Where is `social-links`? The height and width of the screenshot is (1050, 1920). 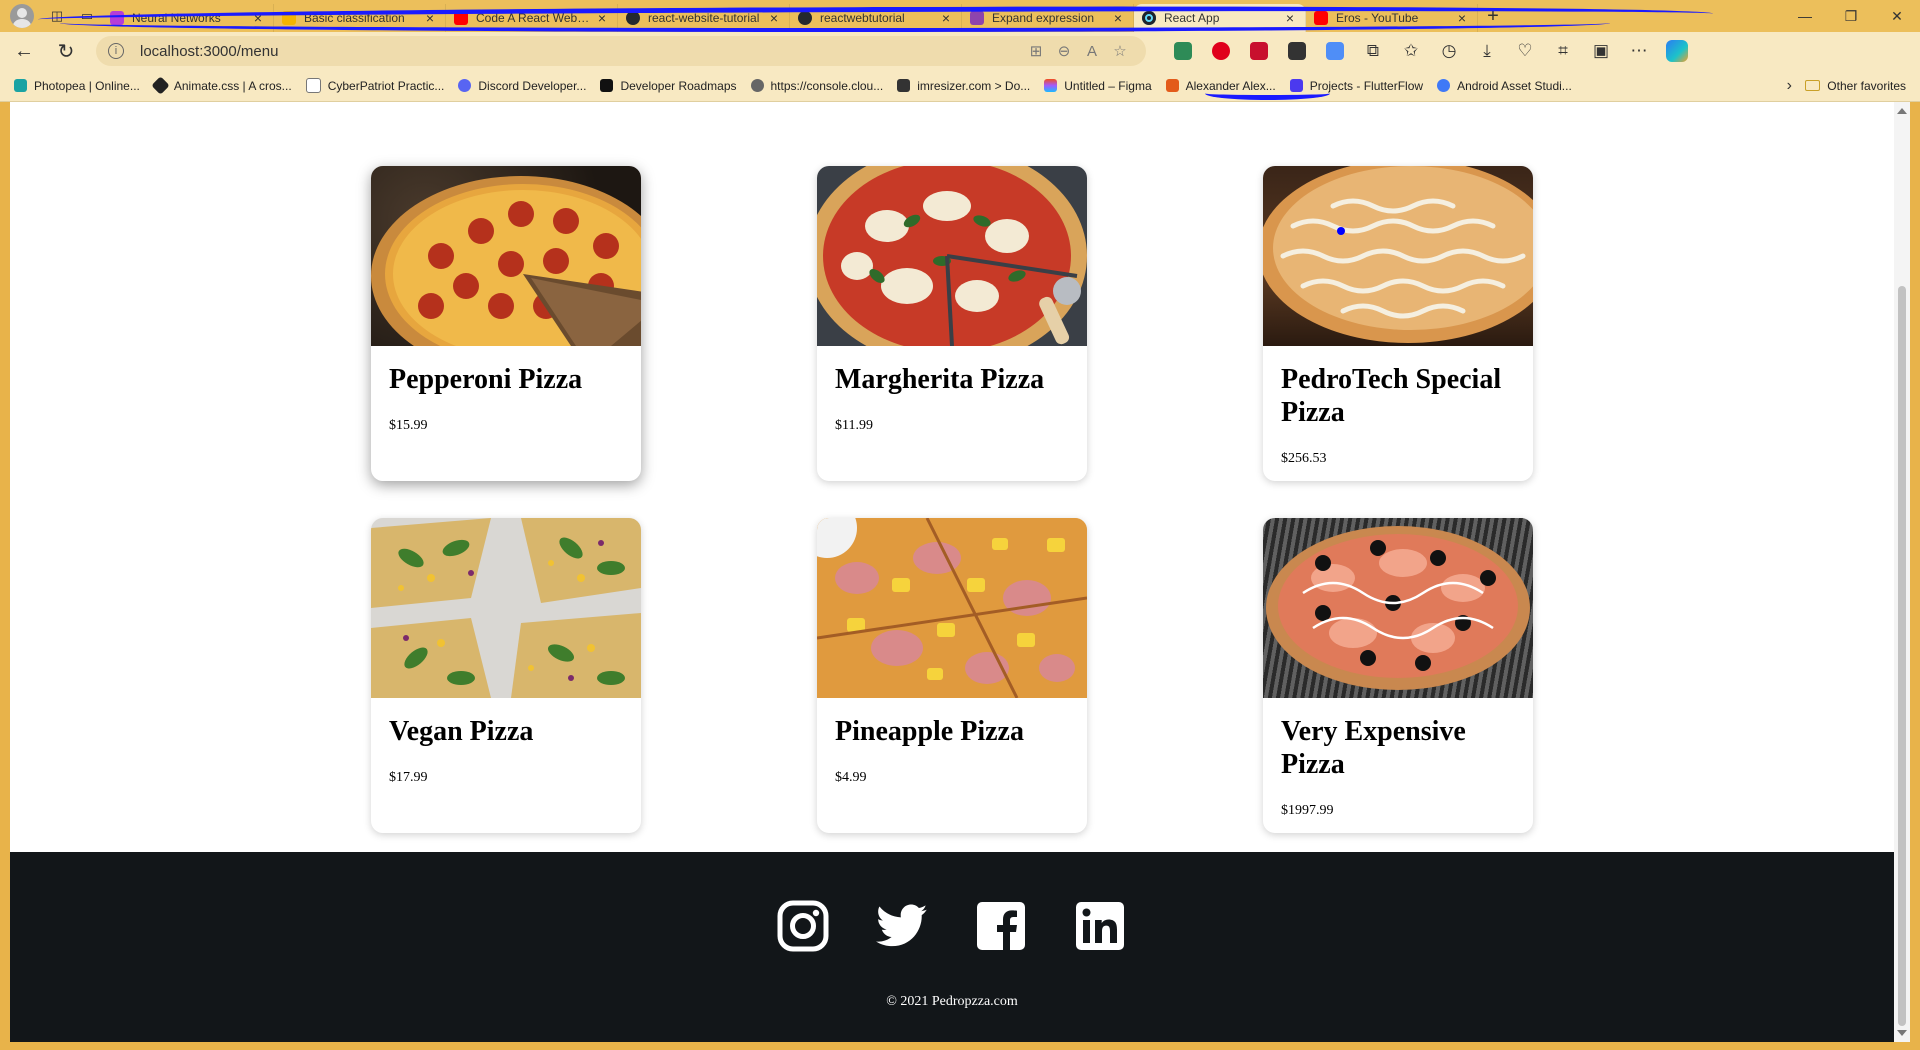 social-links is located at coordinates (951, 926).